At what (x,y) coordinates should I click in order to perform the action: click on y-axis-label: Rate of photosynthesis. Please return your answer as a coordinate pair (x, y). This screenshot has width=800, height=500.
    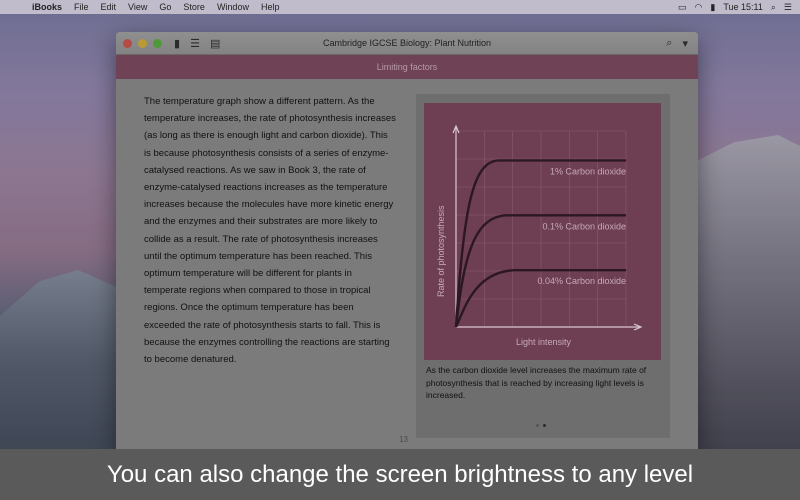
    Looking at the image, I should click on (441, 251).